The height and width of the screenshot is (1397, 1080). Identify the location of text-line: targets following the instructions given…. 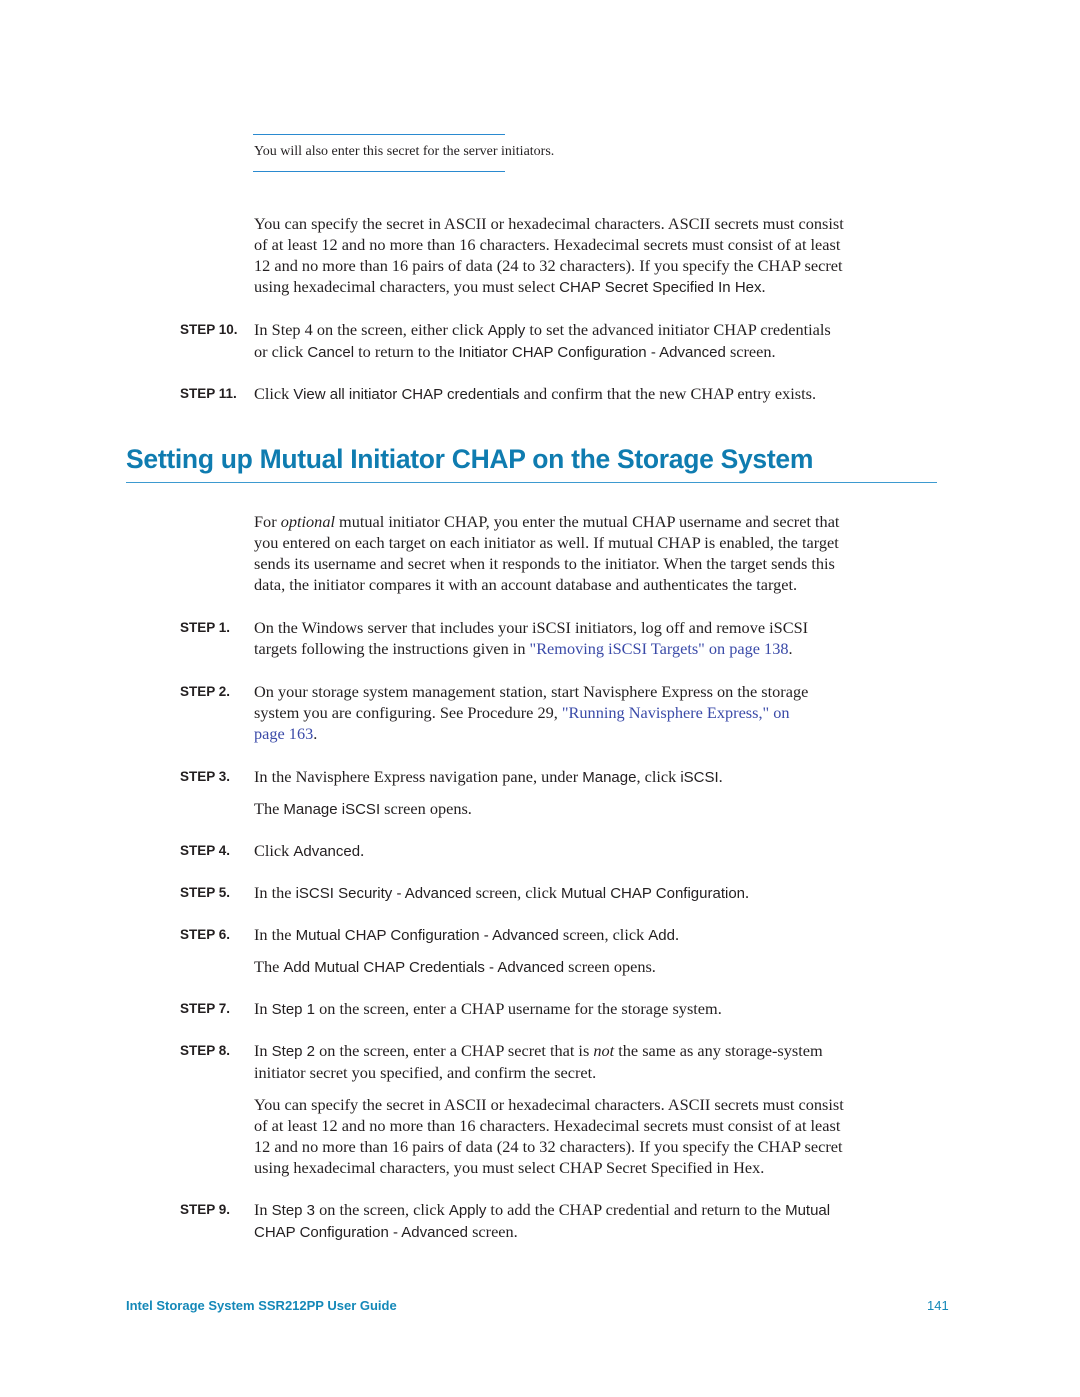
(604, 648).